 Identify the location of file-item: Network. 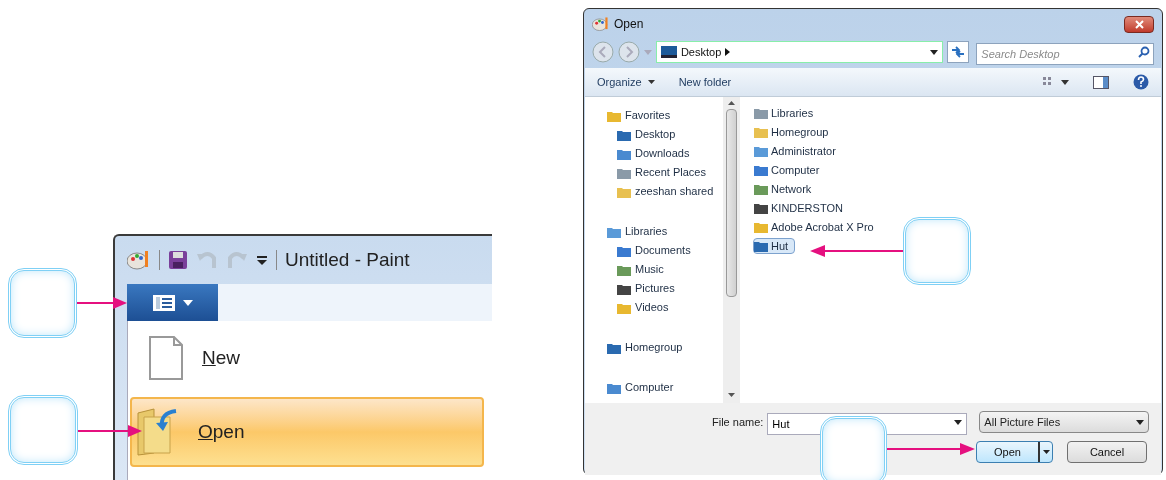
(786, 189).